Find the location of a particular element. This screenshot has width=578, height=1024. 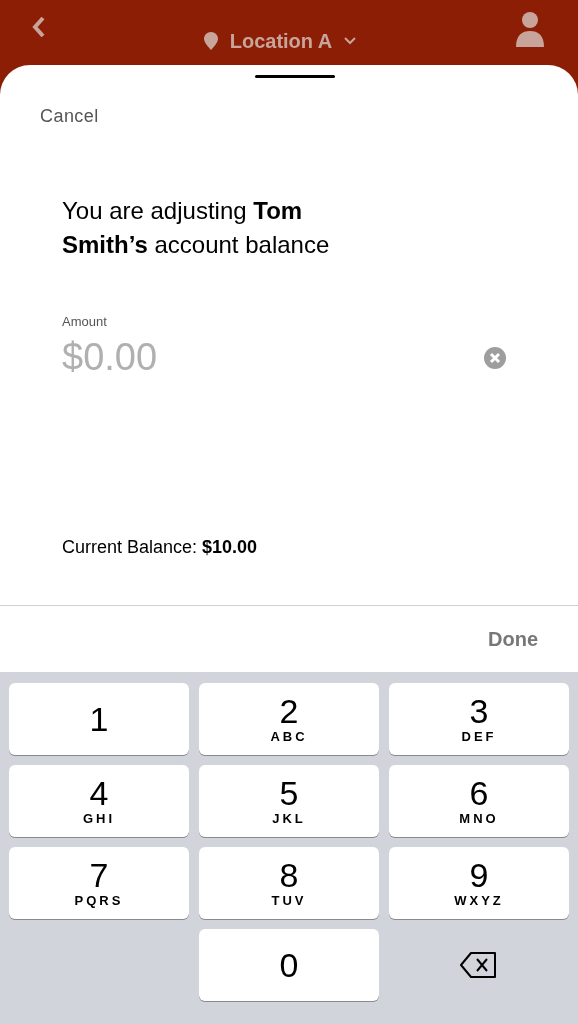

keypad-key: 0 is located at coordinates (289, 965).